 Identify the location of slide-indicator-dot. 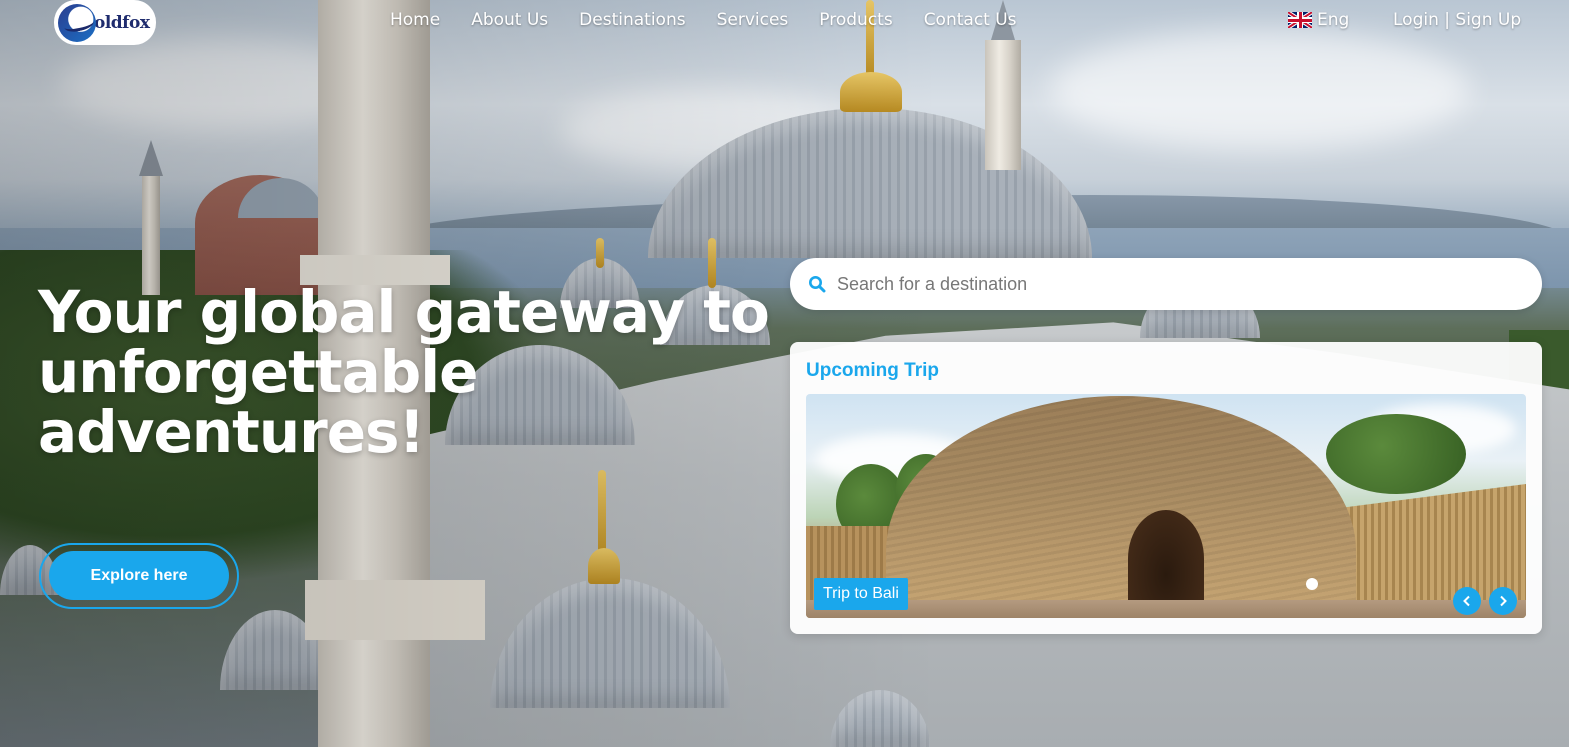
(1312, 584).